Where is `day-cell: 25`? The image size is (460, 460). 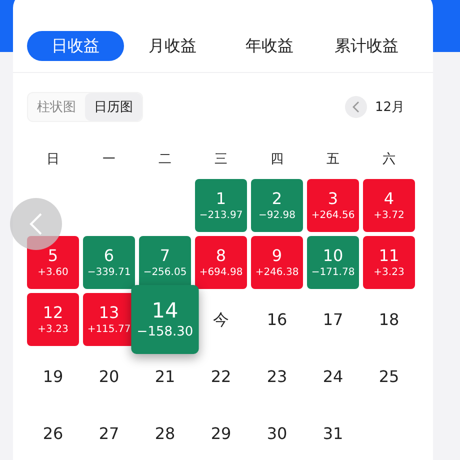 day-cell: 25 is located at coordinates (389, 376).